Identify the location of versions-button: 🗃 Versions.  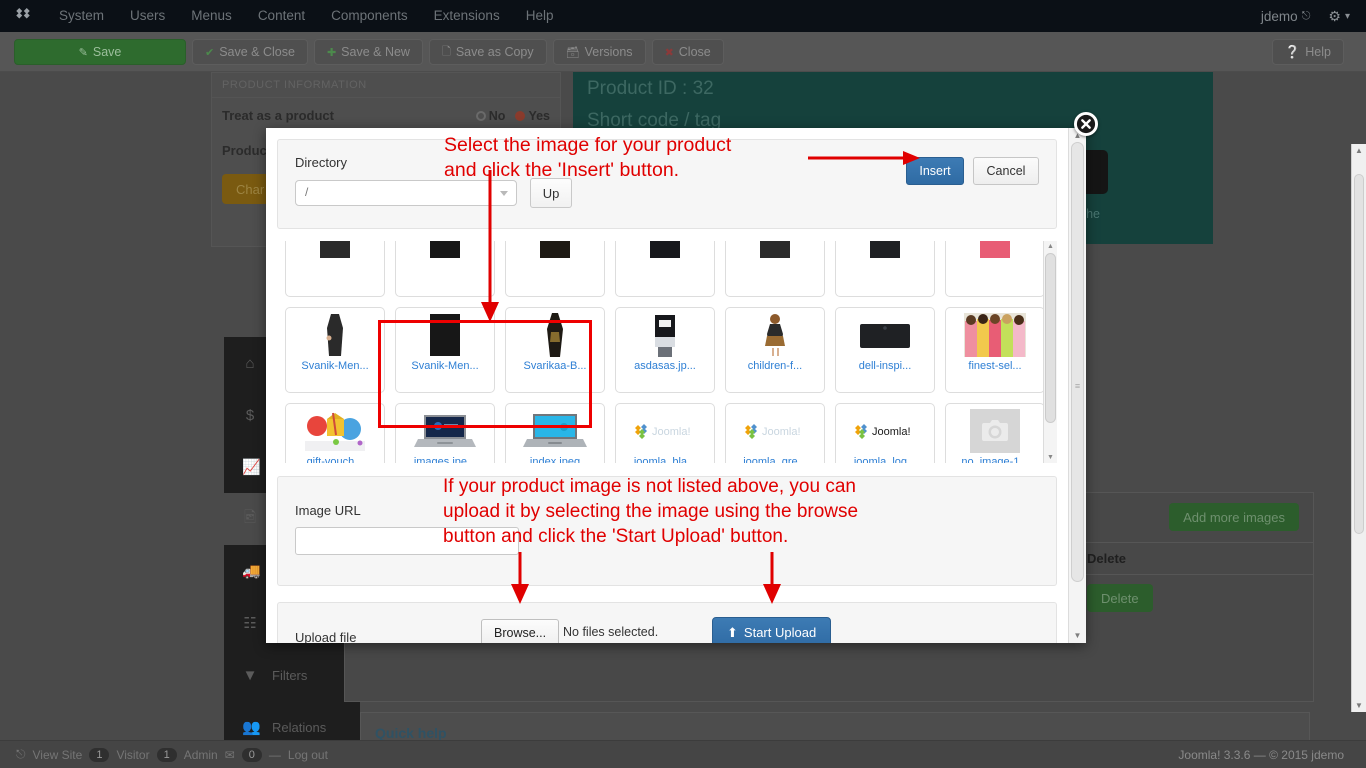
(599, 52).